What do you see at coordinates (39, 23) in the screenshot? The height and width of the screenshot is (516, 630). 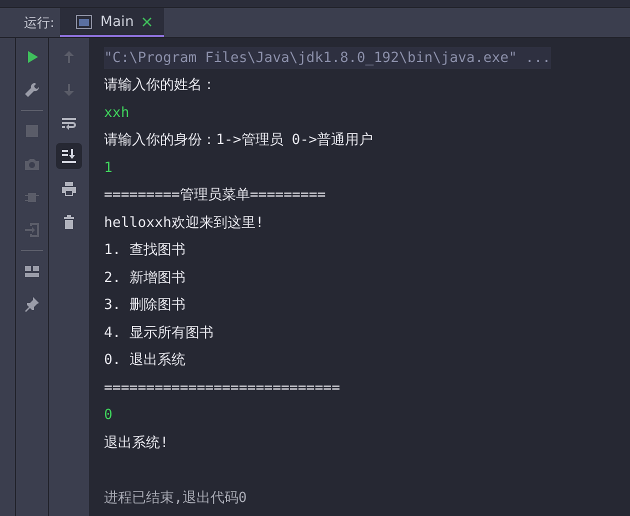 I see `run-panel-label: 运行:` at bounding box center [39, 23].